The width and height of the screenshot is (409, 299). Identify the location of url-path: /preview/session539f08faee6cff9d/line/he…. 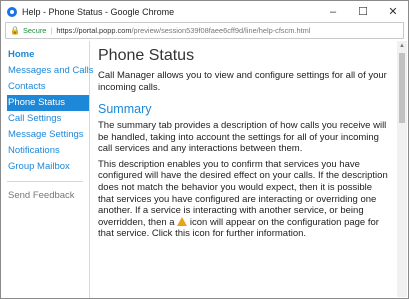
(221, 30).